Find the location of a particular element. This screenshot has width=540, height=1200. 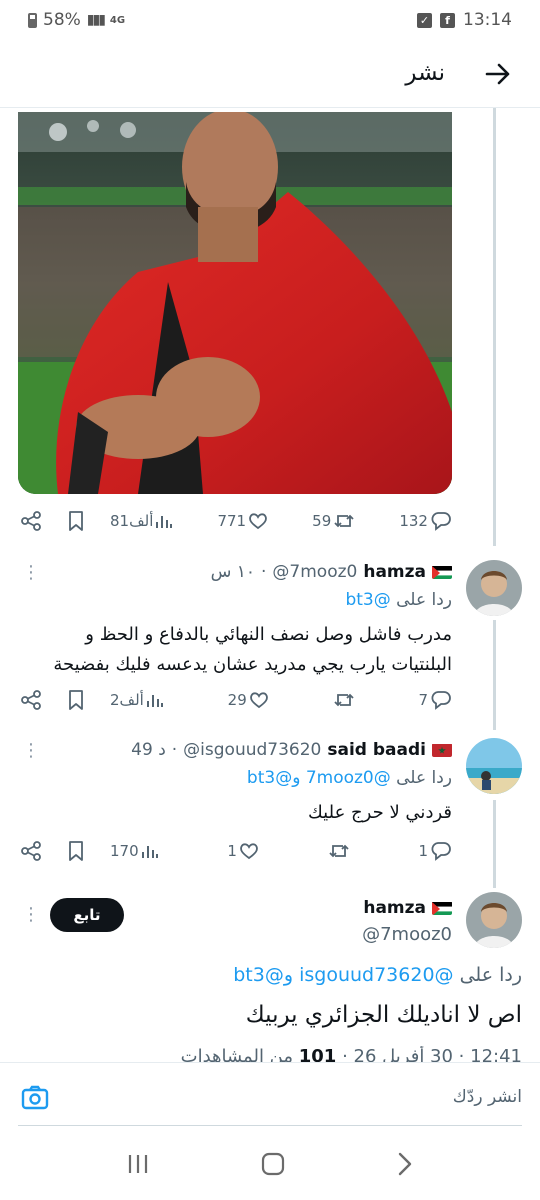

mention-link: @7mooz0 و@bt3 is located at coordinates (319, 778).